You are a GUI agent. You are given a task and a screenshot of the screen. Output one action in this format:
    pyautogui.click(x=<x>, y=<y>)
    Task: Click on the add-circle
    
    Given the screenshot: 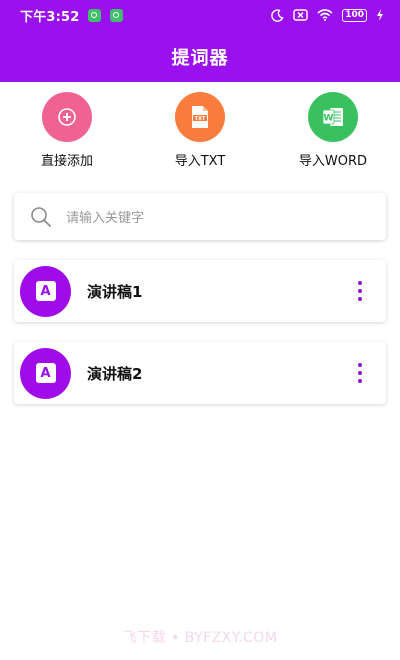 What is the action you would take?
    pyautogui.click(x=67, y=117)
    